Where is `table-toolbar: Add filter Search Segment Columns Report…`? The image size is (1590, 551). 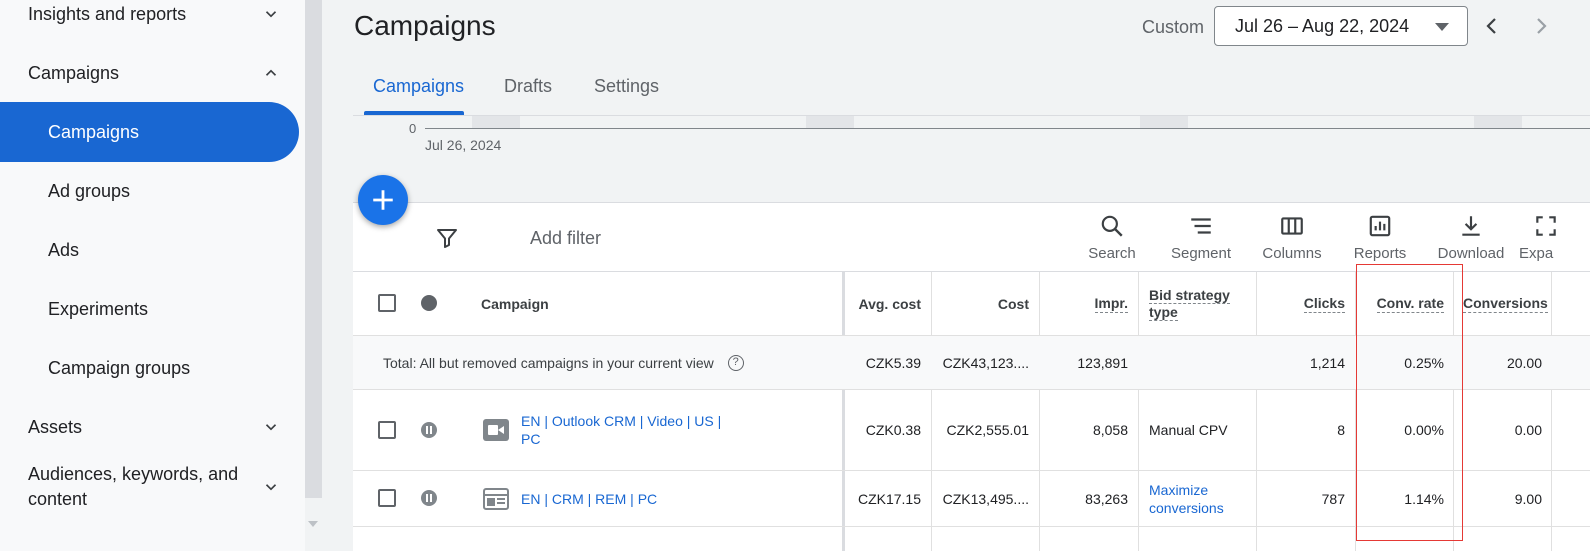
table-toolbar: Add filter Search Segment Columns Report… is located at coordinates (971, 237).